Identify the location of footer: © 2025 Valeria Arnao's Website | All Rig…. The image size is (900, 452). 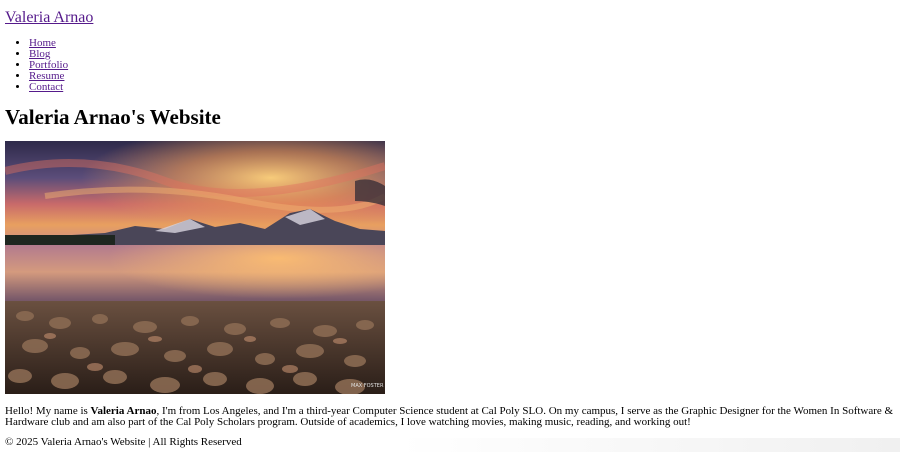
(123, 442).